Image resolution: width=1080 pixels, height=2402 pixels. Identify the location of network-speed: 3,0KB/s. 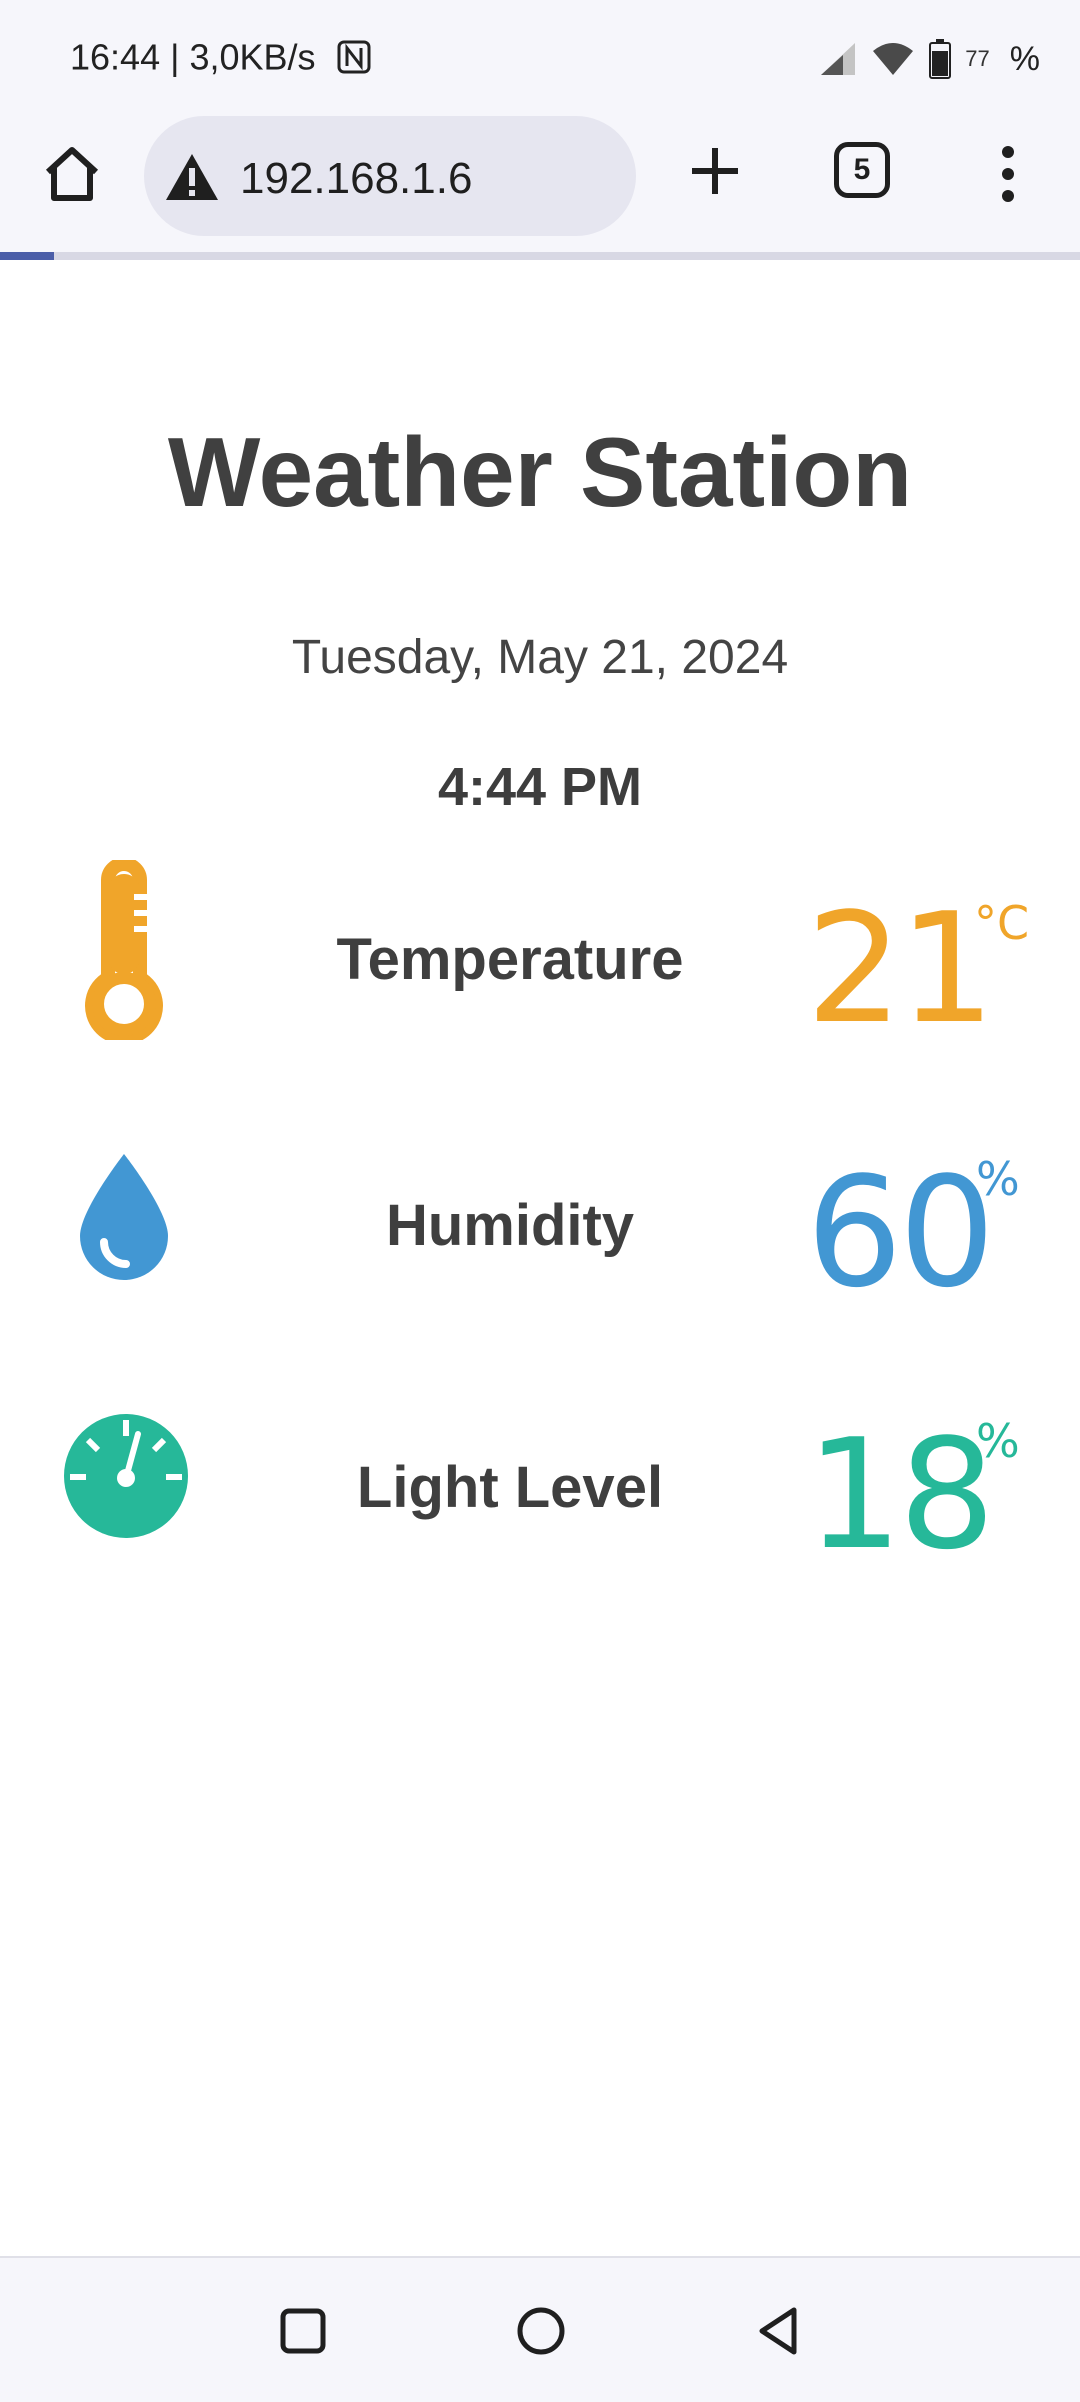
(252, 57).